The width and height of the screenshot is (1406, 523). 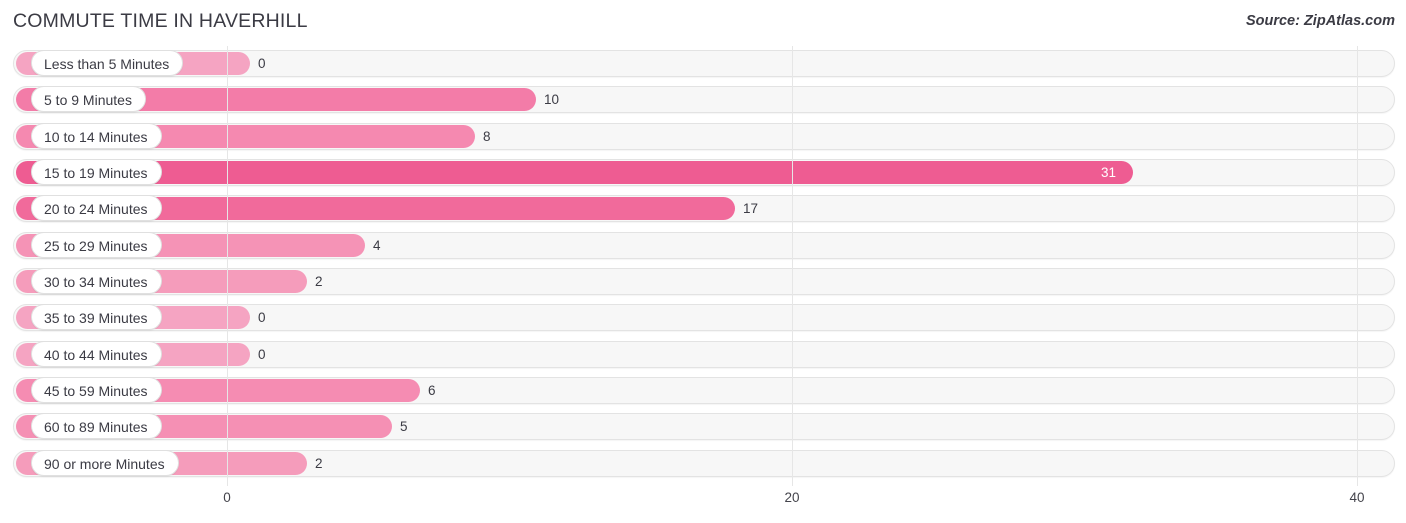 I want to click on page-title: COMMUTE TIME IN HAVERHILL, so click(x=160, y=21).